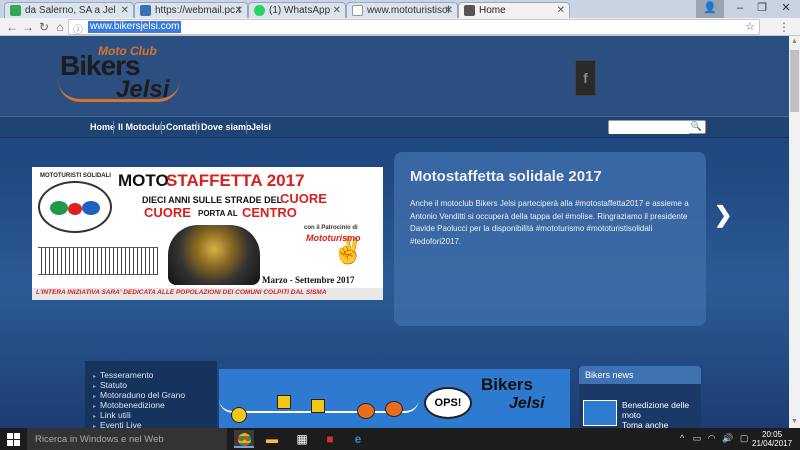 Image resolution: width=800 pixels, height=450 pixels. What do you see at coordinates (226, 127) in the screenshot?
I see `nav-dove-siamo: Dove siamo` at bounding box center [226, 127].